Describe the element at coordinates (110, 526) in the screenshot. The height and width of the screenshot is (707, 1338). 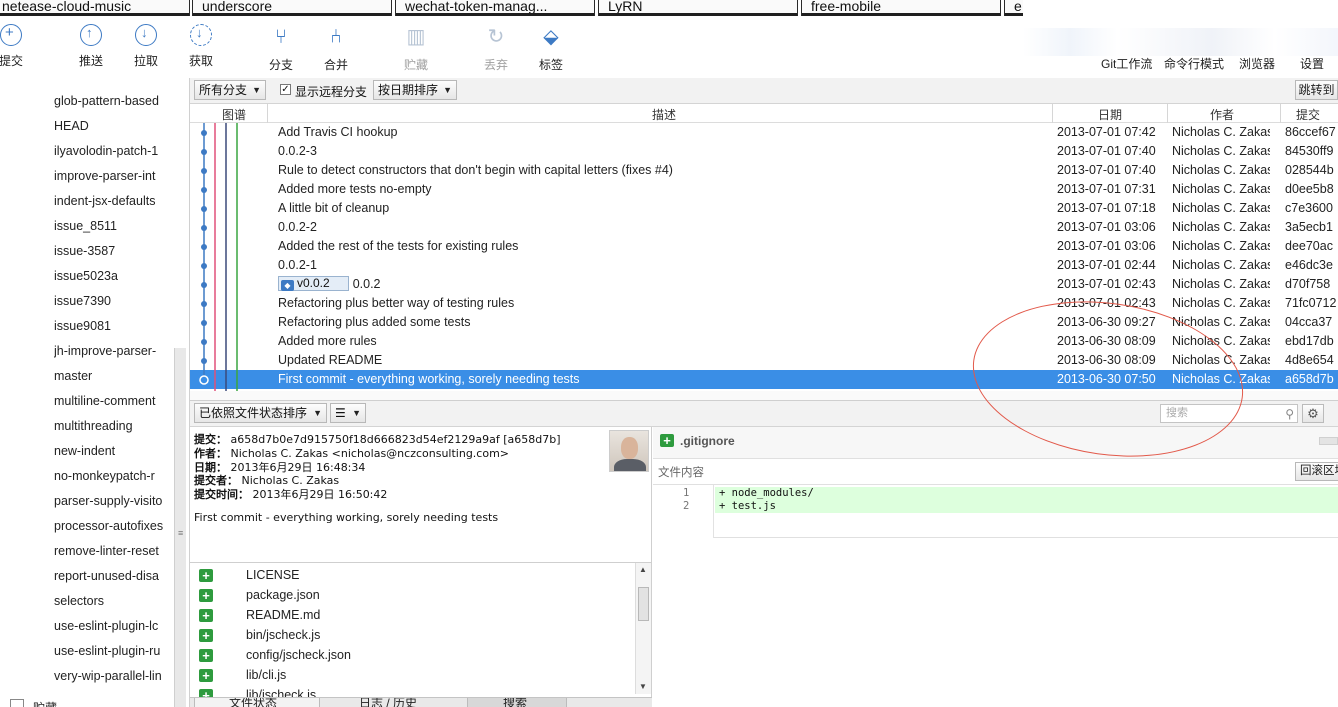
I see `sidebar-item-branch: processor-autofixes` at that location.